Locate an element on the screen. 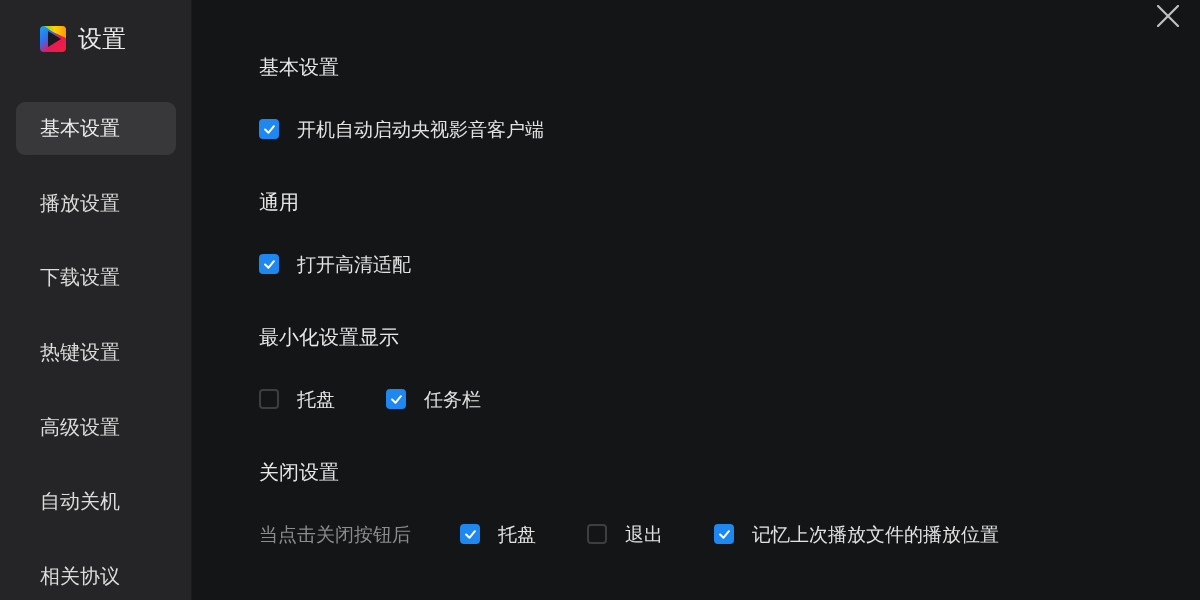  checkbox-label: 记忆上次播放文件的播放位置 is located at coordinates (875, 534).